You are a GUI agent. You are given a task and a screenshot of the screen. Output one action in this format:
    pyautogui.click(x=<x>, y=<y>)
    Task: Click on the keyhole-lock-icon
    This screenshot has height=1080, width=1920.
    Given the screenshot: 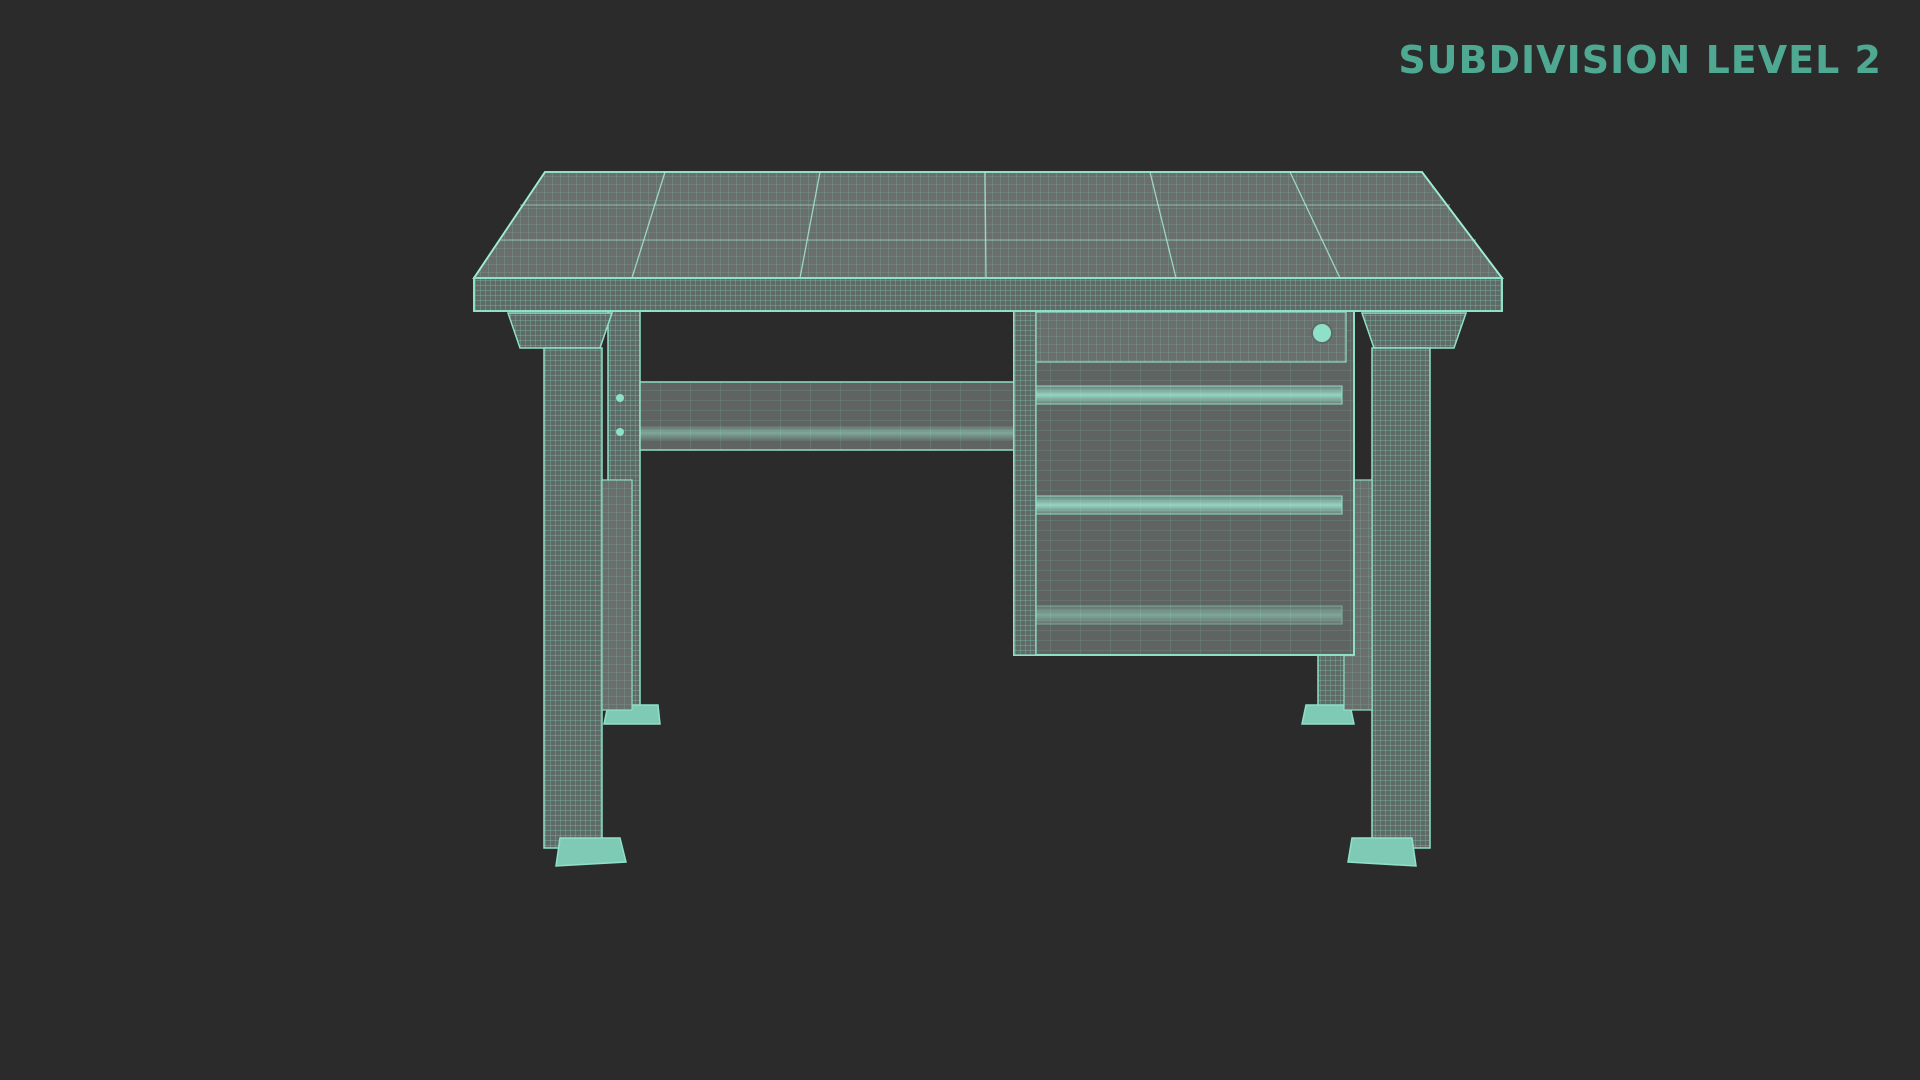 What is the action you would take?
    pyautogui.click(x=1322, y=333)
    